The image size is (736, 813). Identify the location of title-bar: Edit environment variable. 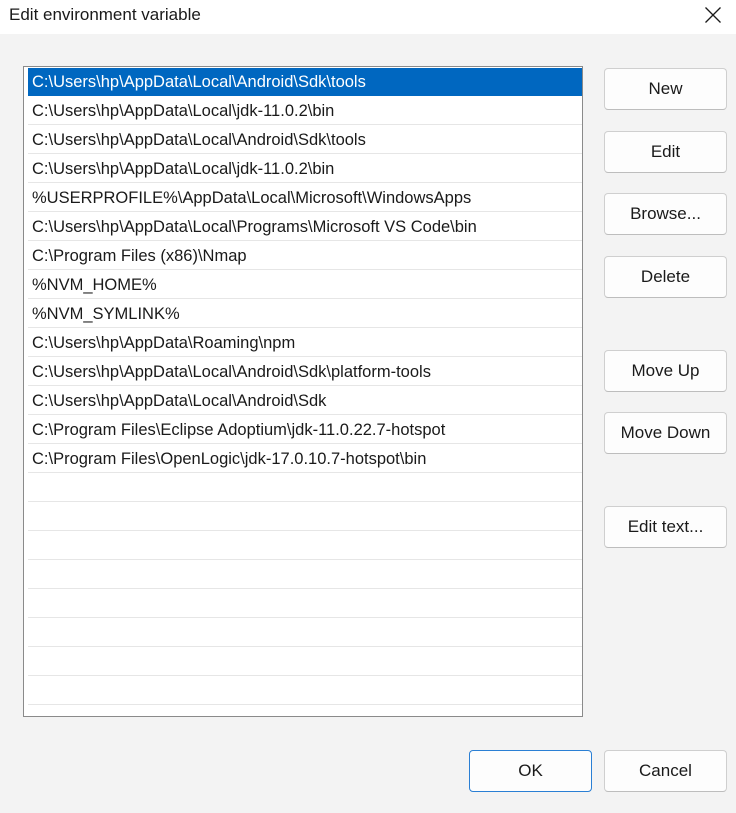
(368, 17).